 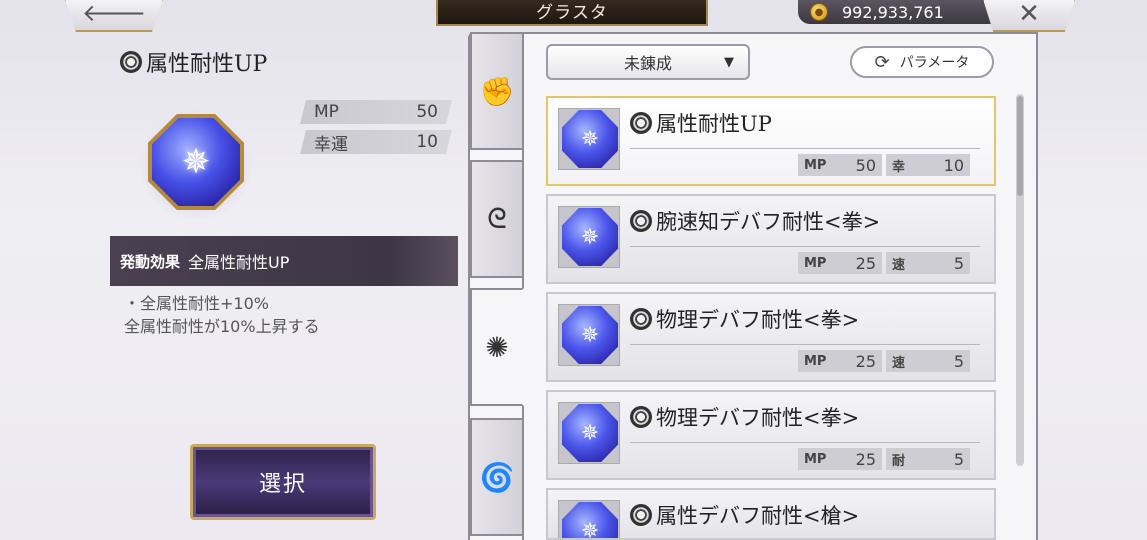 I want to click on coin-balance: ● 992,933,761, so click(x=898, y=12).